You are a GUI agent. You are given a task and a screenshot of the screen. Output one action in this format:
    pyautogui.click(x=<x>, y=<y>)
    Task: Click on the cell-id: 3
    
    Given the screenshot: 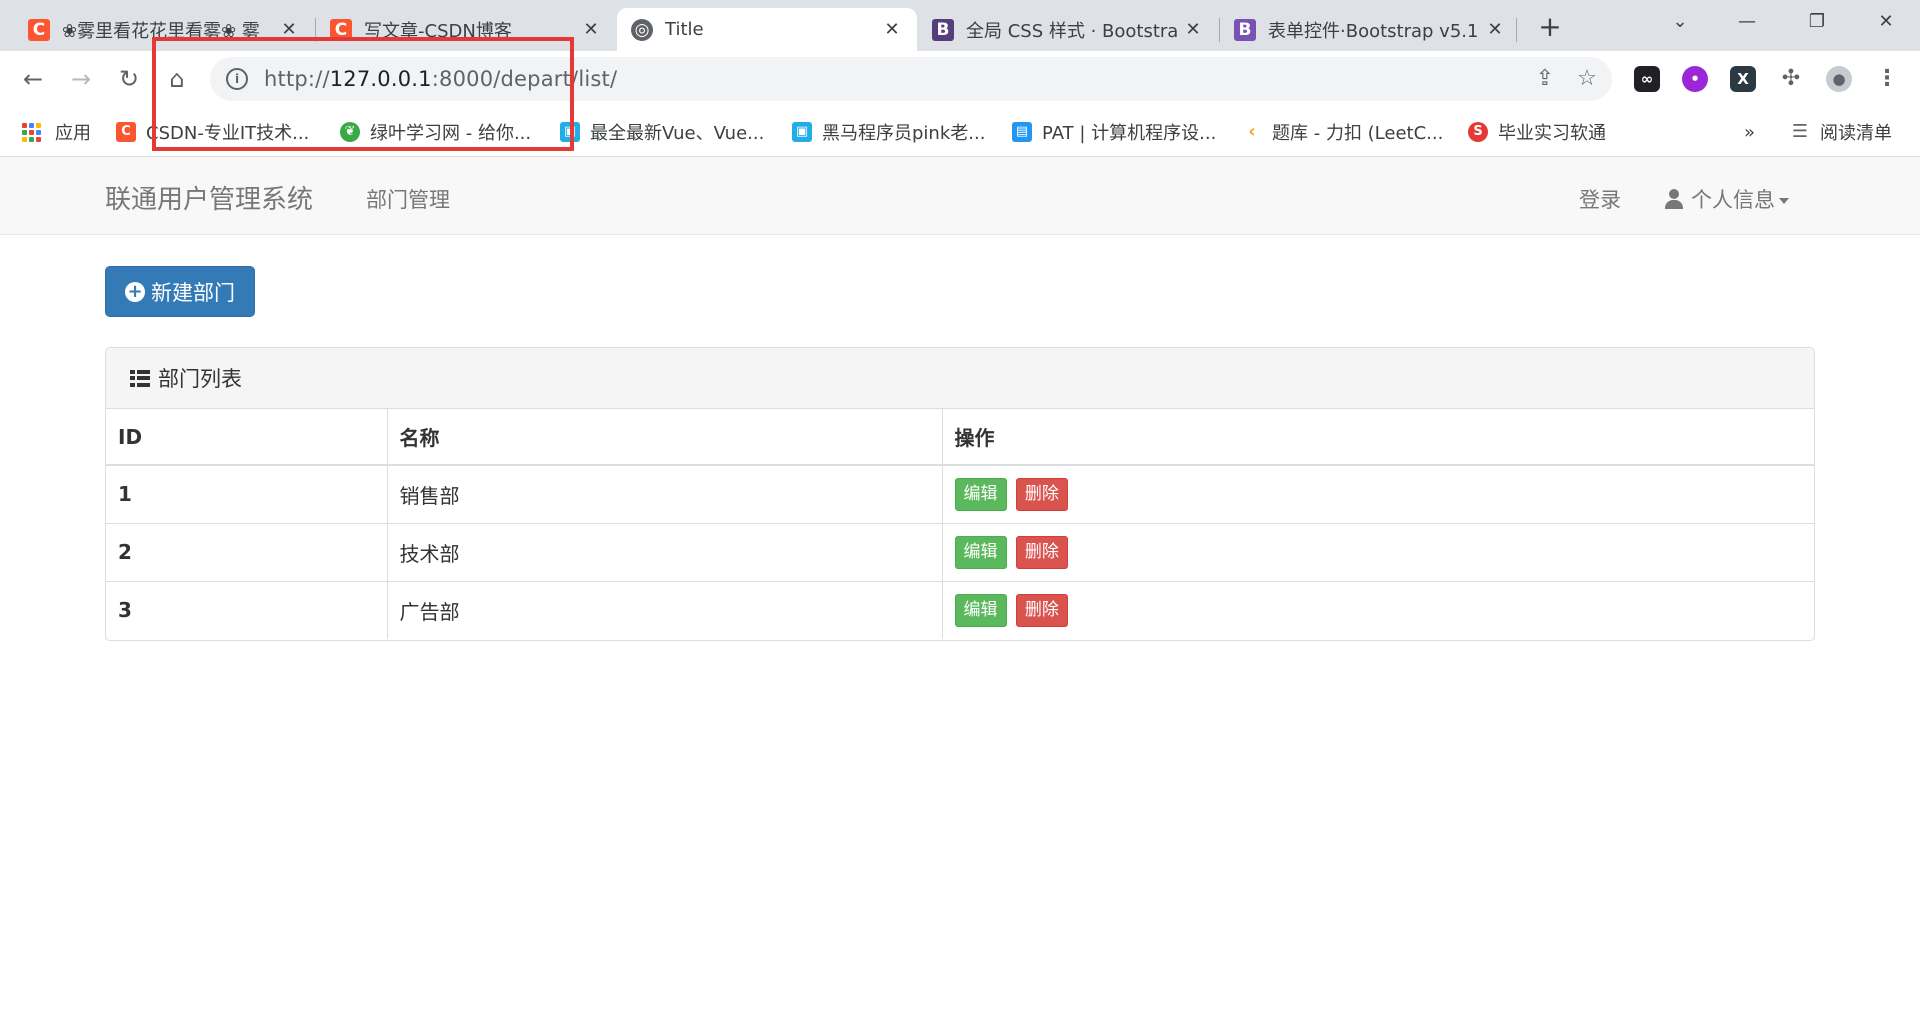 What is the action you would take?
    pyautogui.click(x=246, y=609)
    